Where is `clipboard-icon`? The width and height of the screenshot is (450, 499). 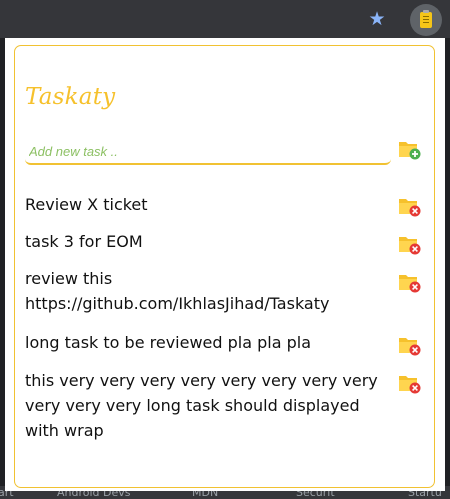
clipboard-icon is located at coordinates (426, 20).